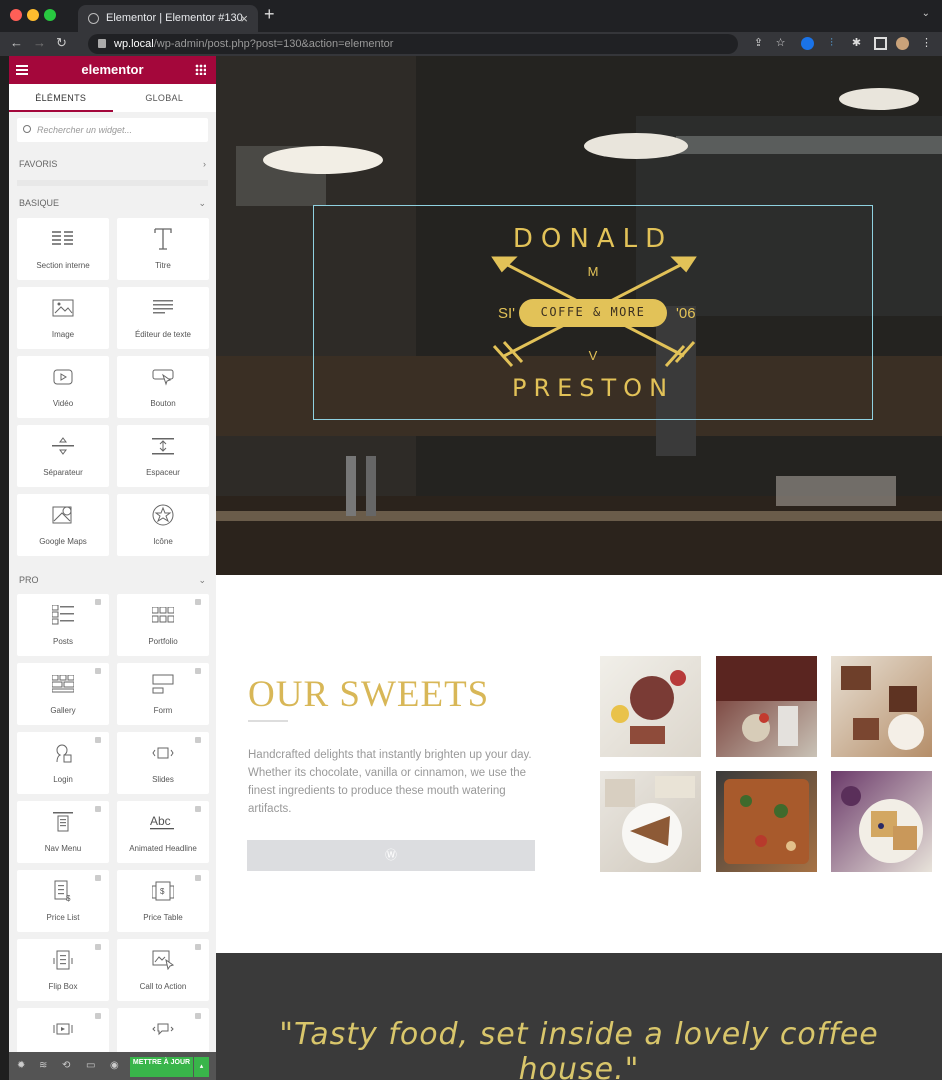  Describe the element at coordinates (90, 1065) in the screenshot. I see `responsive-icon: ▭` at that location.